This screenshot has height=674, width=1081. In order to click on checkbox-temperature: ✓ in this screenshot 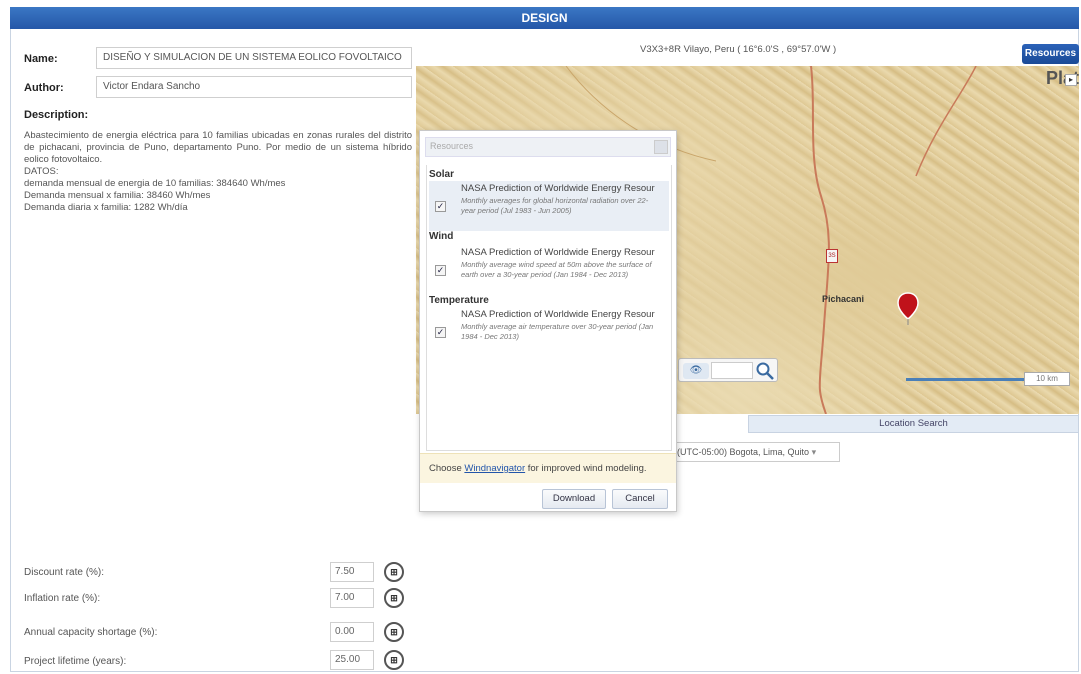, I will do `click(440, 332)`.